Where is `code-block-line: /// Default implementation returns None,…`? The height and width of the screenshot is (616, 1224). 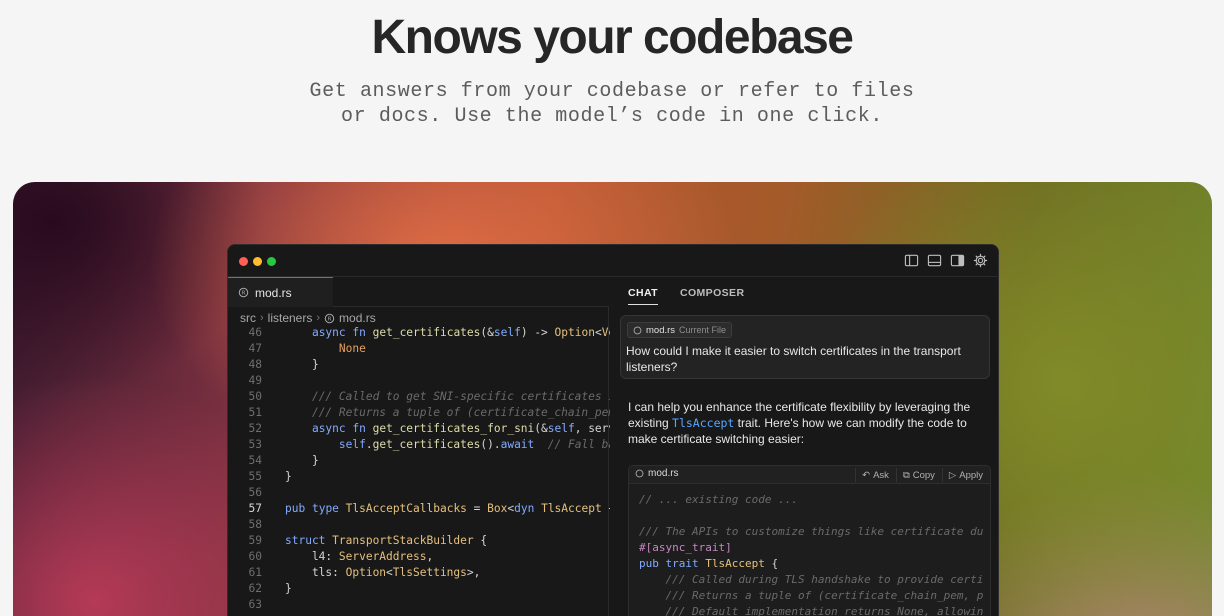 code-block-line: /// Default implementation returns None,… is located at coordinates (824, 610).